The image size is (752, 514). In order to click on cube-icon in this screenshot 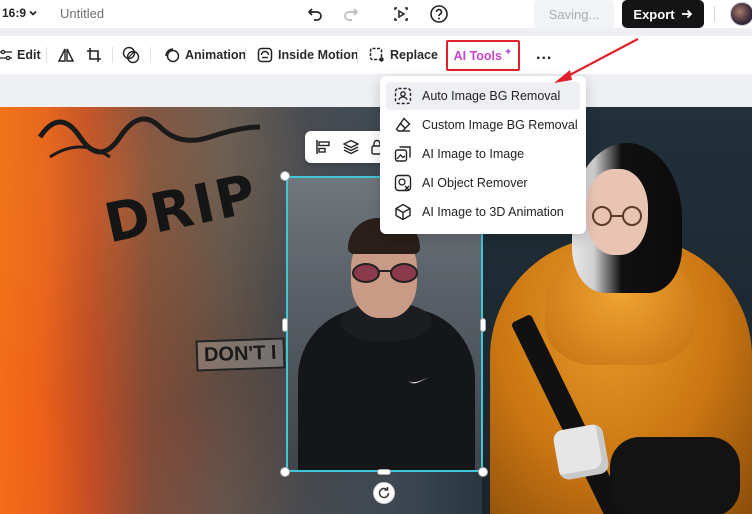, I will do `click(403, 212)`.